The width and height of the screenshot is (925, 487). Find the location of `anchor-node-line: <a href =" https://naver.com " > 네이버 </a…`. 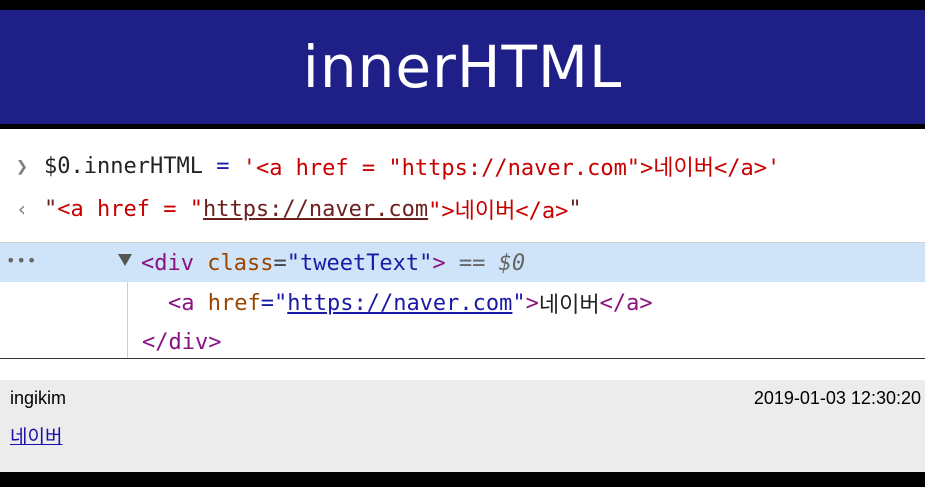

anchor-node-line: <a href =" https://naver.com " > 네이버 </a… is located at coordinates (410, 303).